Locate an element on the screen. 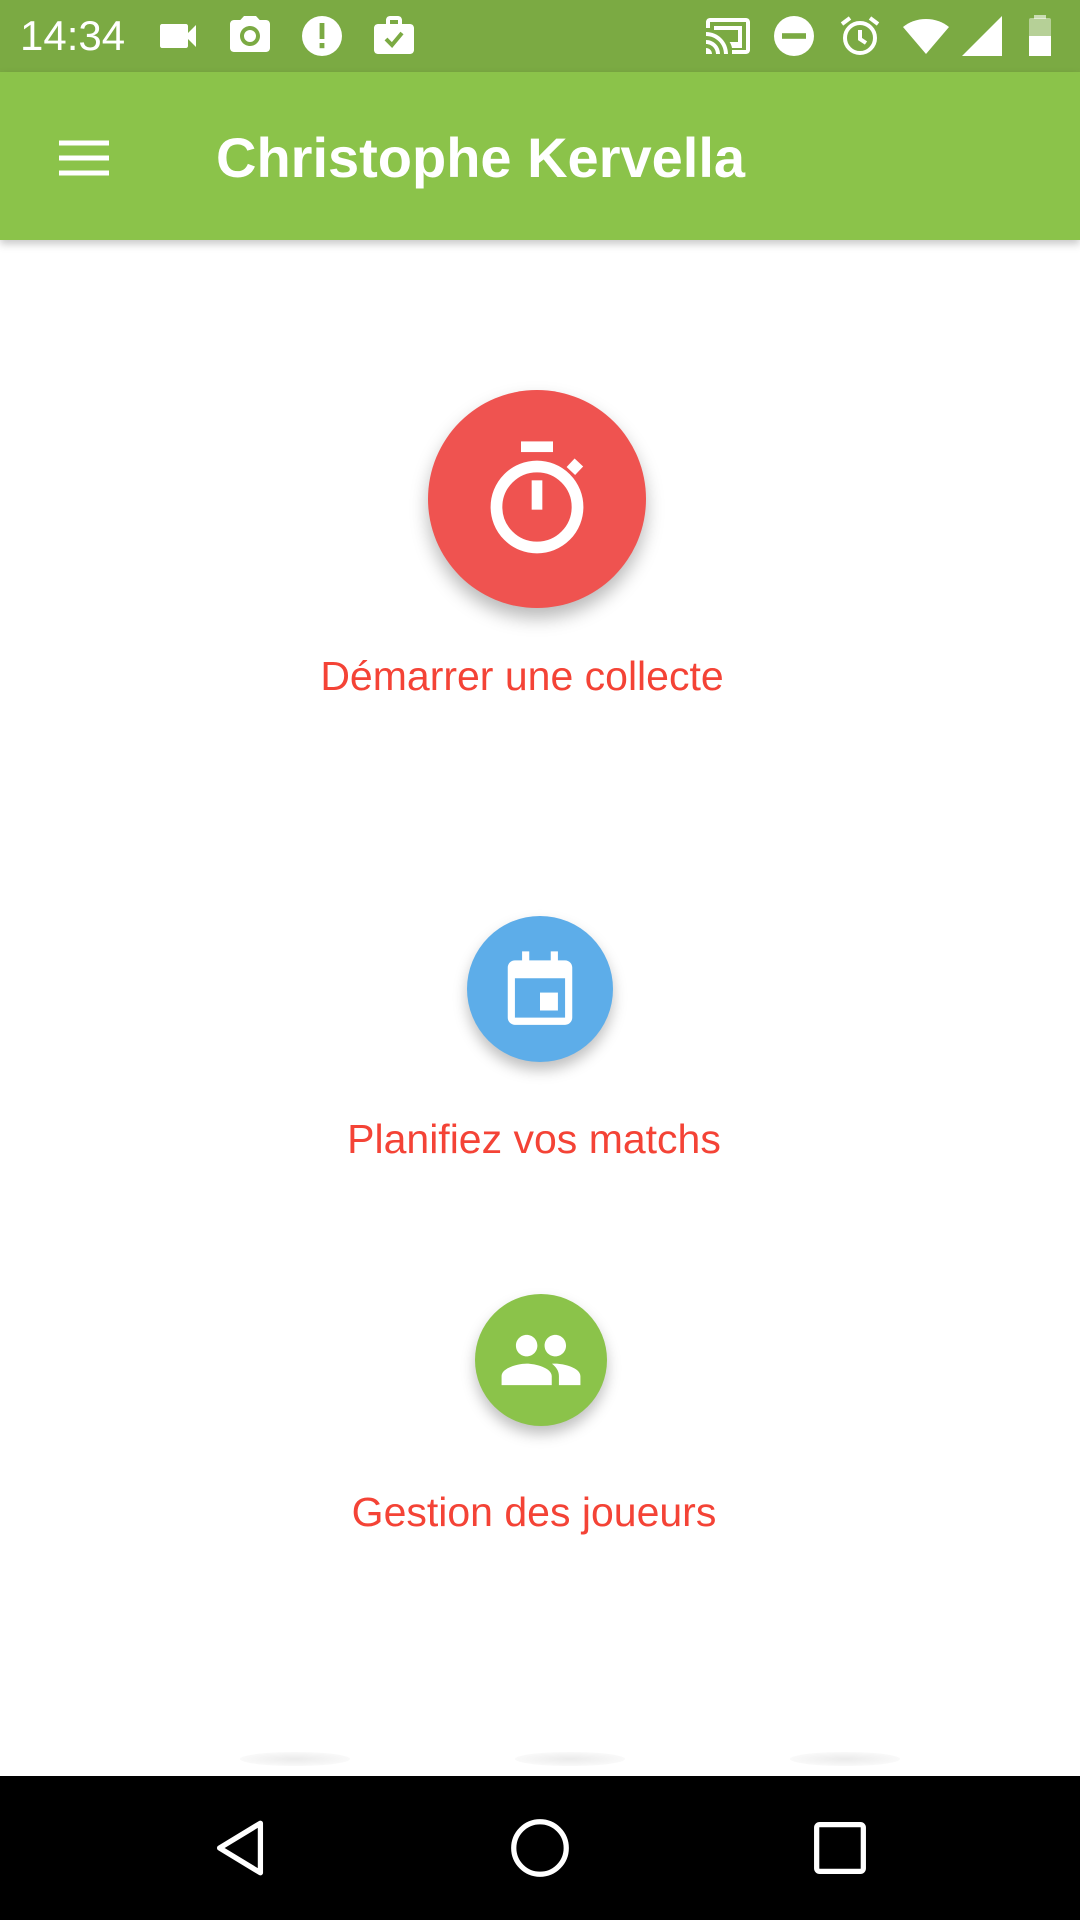 This screenshot has width=1080, height=1920. home-icon is located at coordinates (540, 1848).